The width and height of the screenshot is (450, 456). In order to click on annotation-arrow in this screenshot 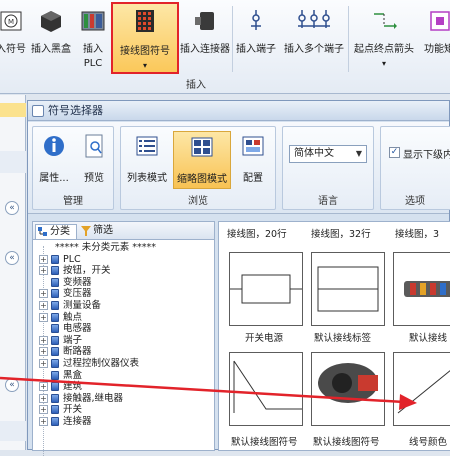, I will do `click(208, 393)`.